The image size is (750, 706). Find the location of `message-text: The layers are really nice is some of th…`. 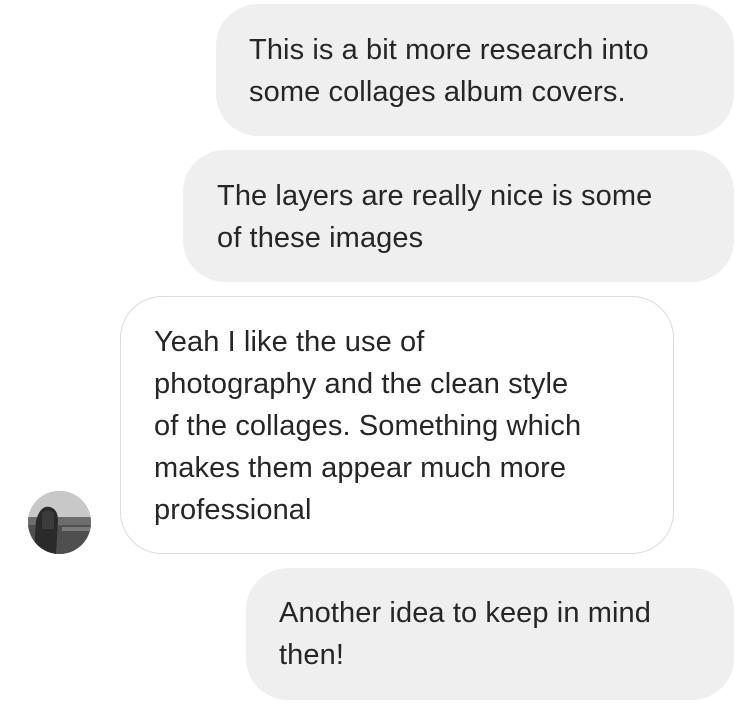

message-text: The layers are really nice is some of th… is located at coordinates (435, 217).